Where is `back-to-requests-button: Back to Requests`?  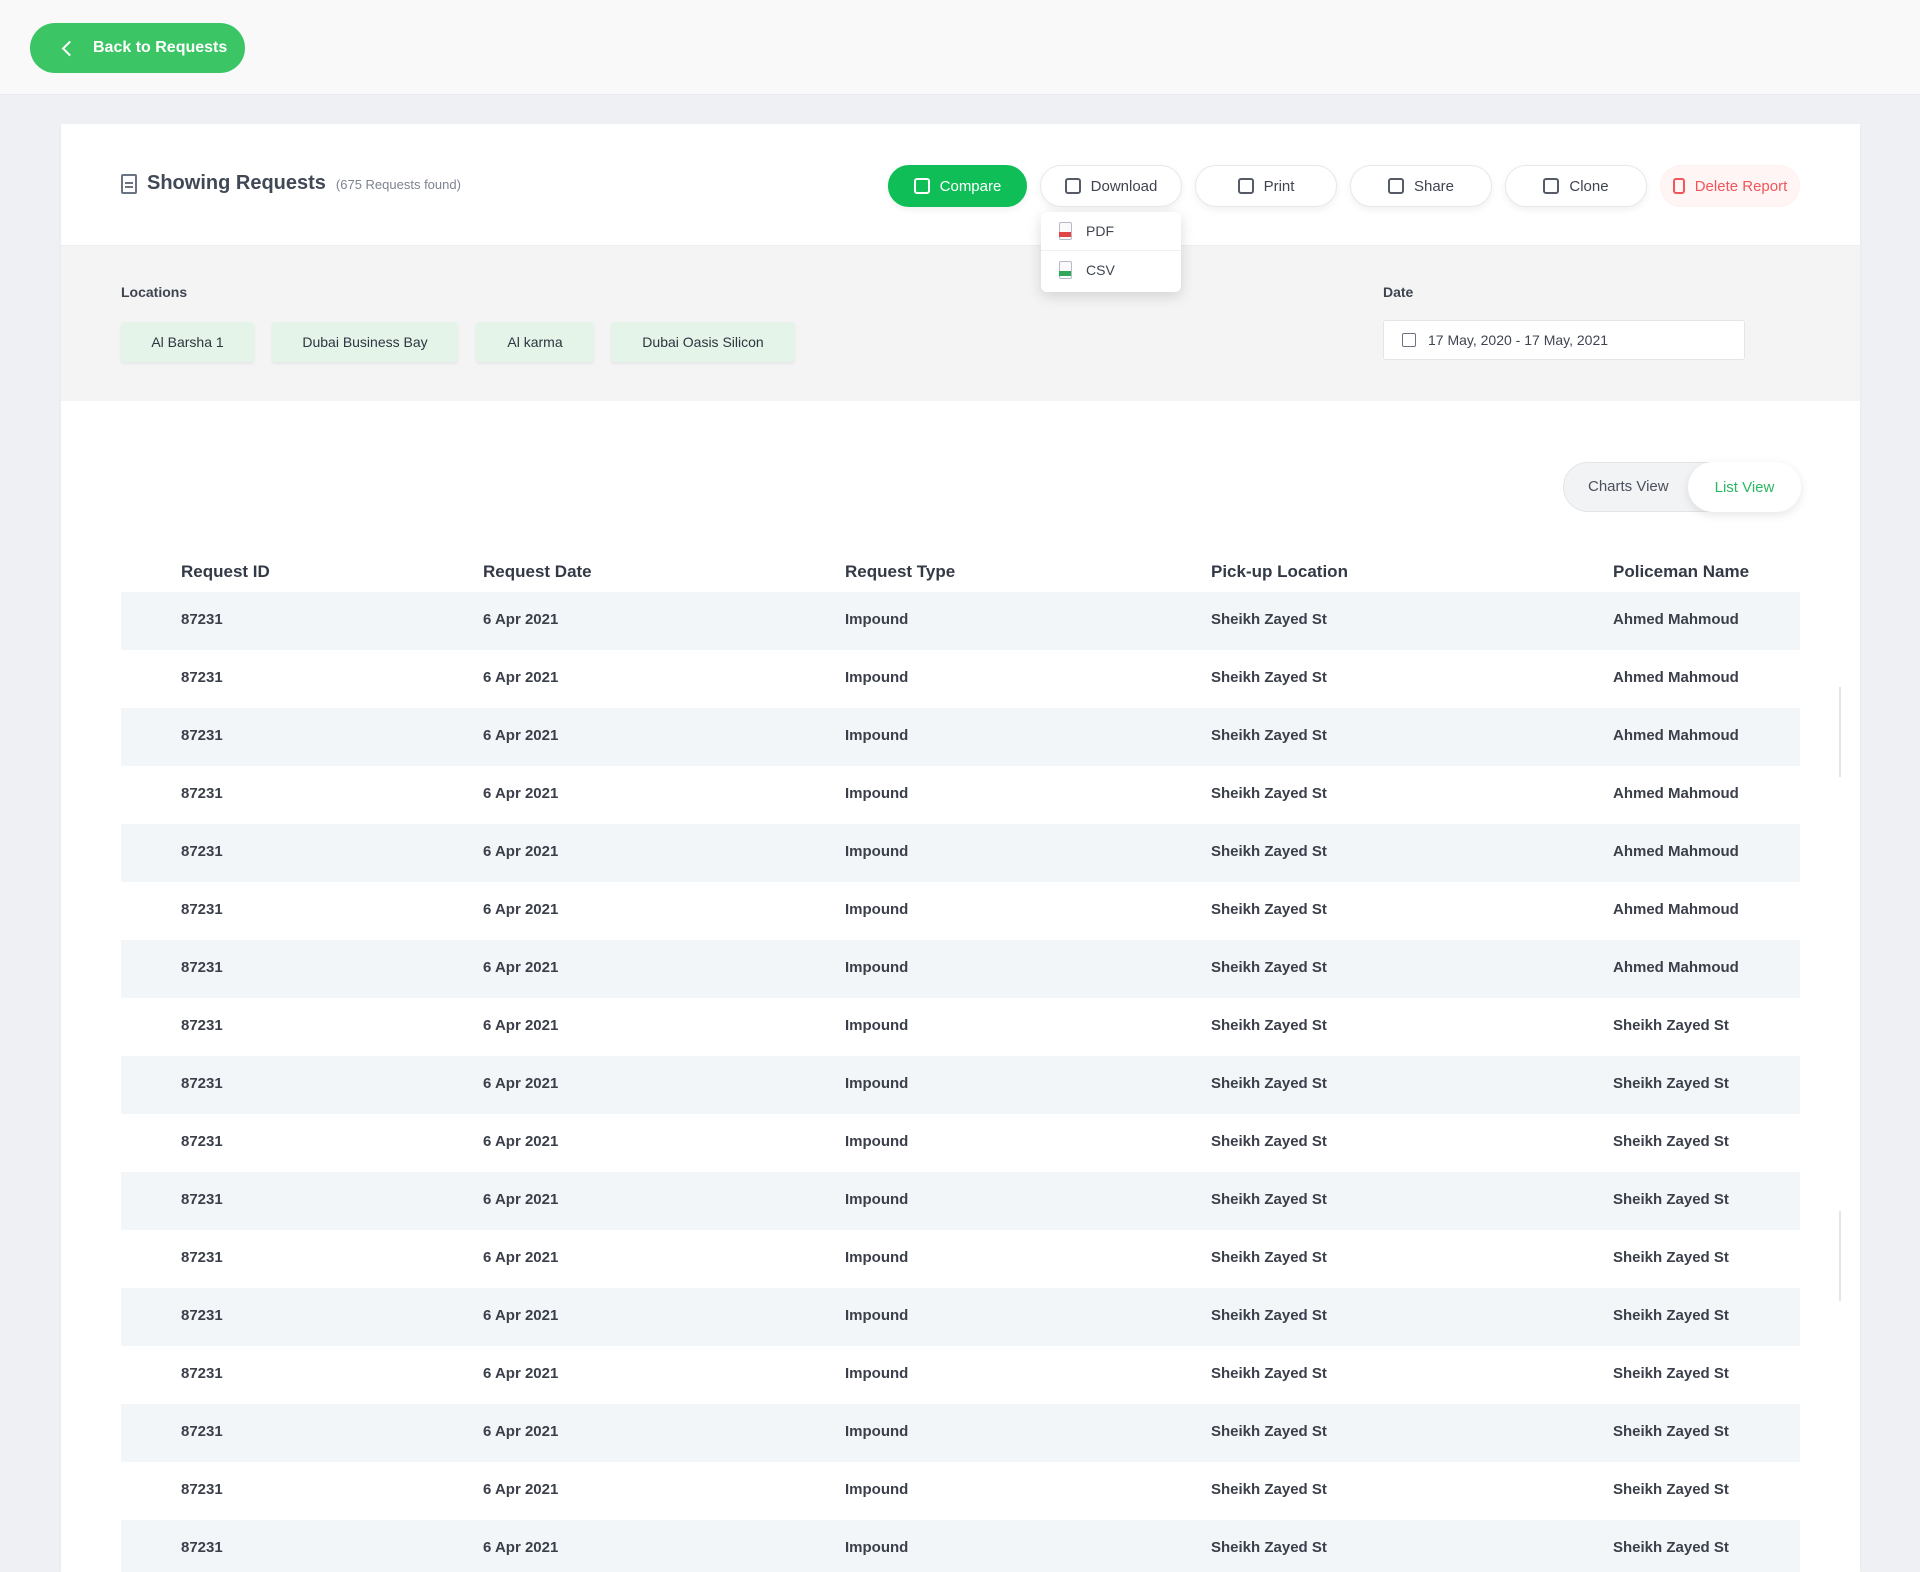
back-to-requests-button: Back to Requests is located at coordinates (137, 48).